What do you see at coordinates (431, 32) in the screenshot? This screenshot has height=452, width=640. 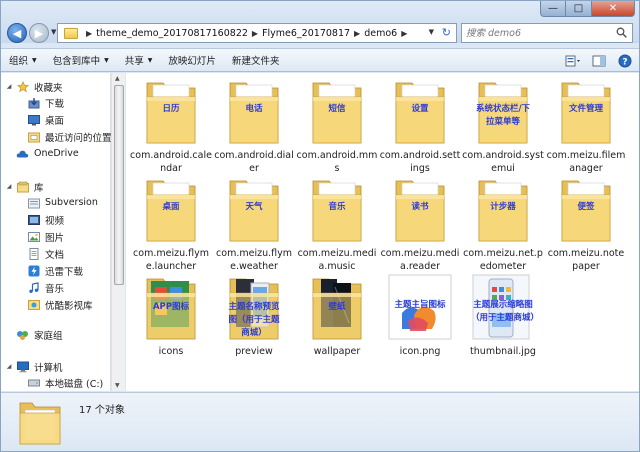 I see `address-dropdown-button: ▼` at bounding box center [431, 32].